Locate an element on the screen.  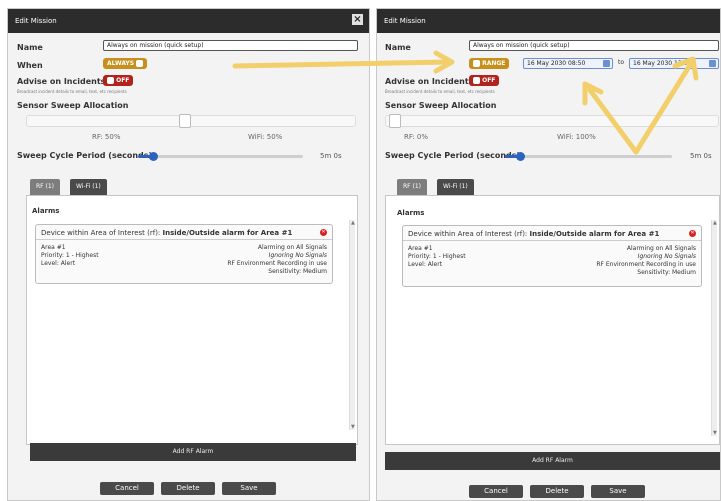
close-icon: × is located at coordinates (357, 19).